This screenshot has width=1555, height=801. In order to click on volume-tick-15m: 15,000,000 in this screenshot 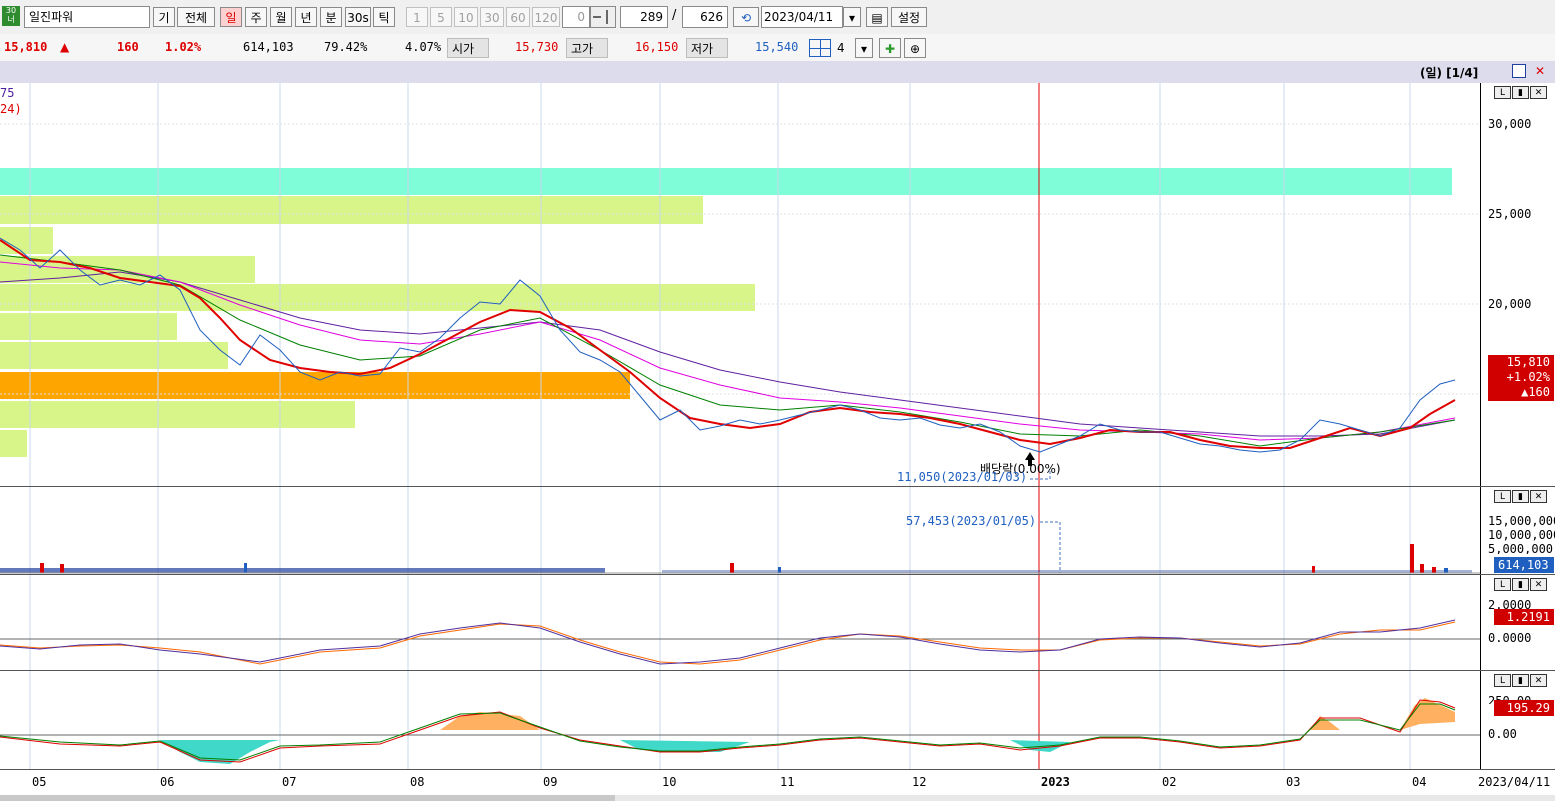, I will do `click(1521, 521)`.